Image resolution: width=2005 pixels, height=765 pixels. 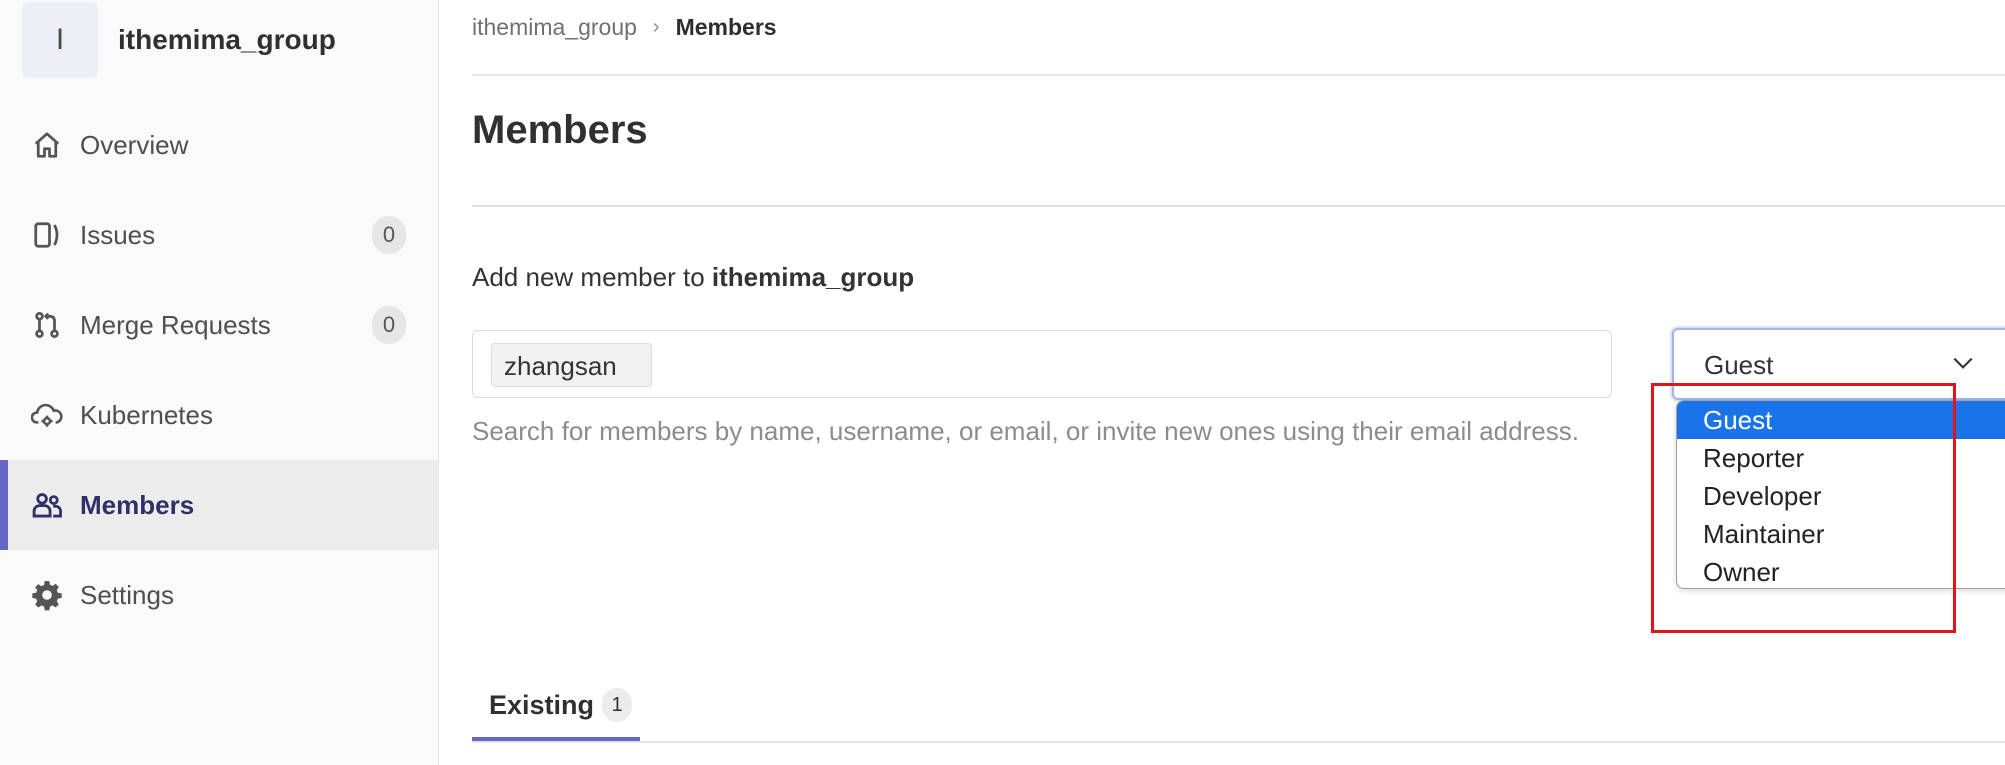 What do you see at coordinates (1838, 364) in the screenshot?
I see `role-select: Guest` at bounding box center [1838, 364].